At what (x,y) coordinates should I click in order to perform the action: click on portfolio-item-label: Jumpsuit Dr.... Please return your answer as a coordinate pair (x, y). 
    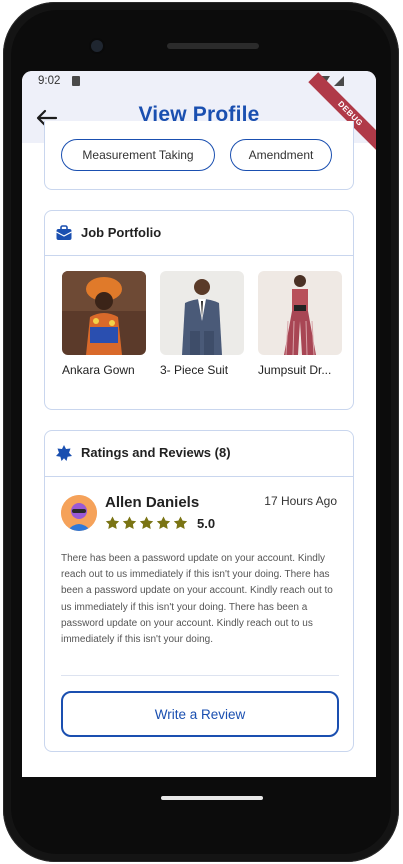
    Looking at the image, I should click on (295, 370).